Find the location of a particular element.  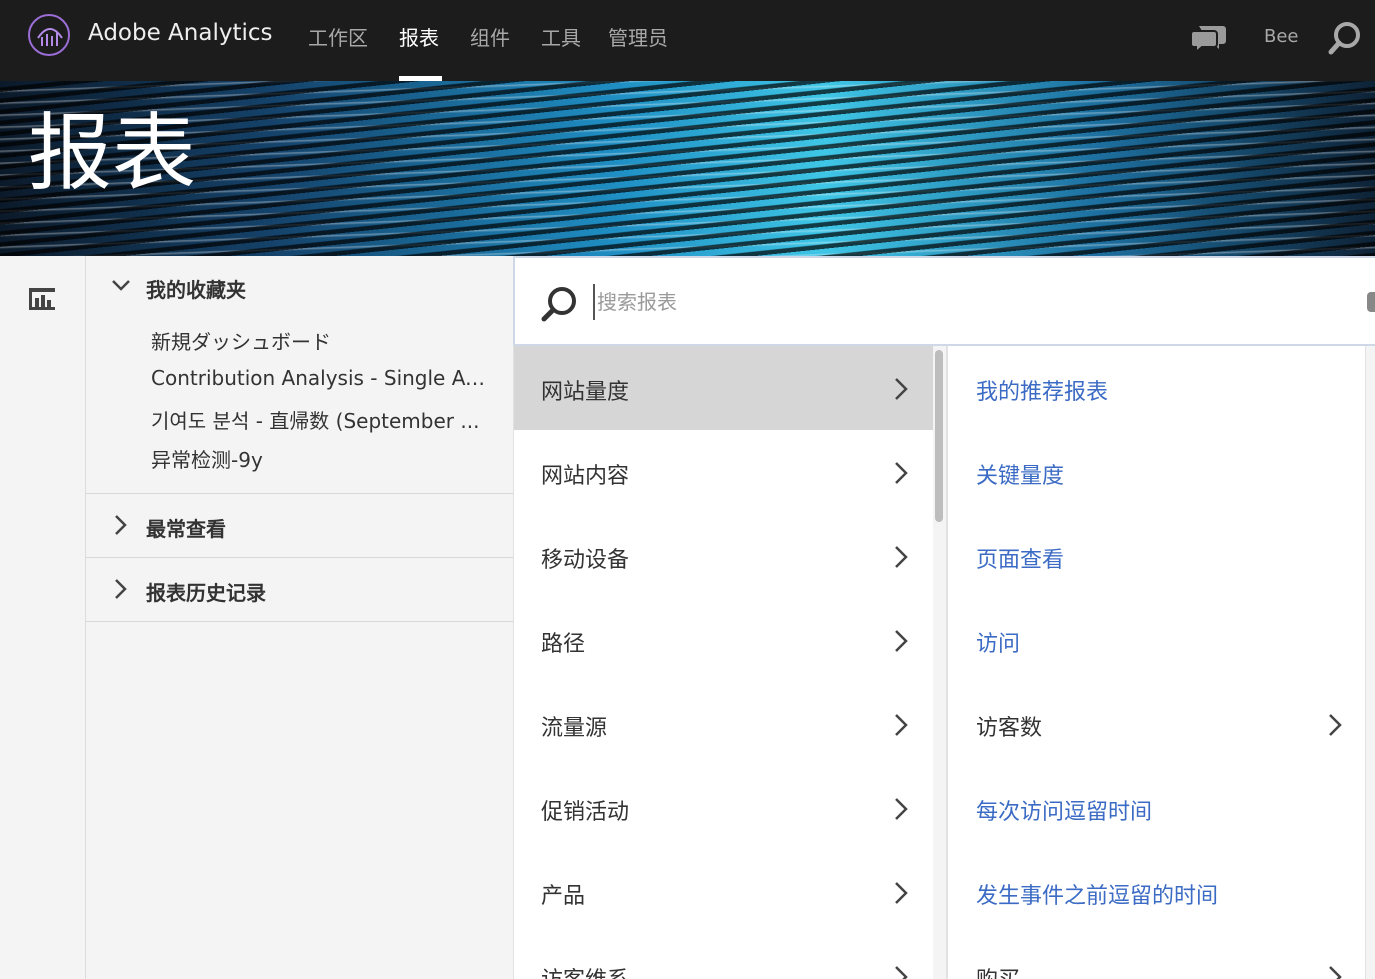

report-link: 关键量度 is located at coordinates (1020, 474).